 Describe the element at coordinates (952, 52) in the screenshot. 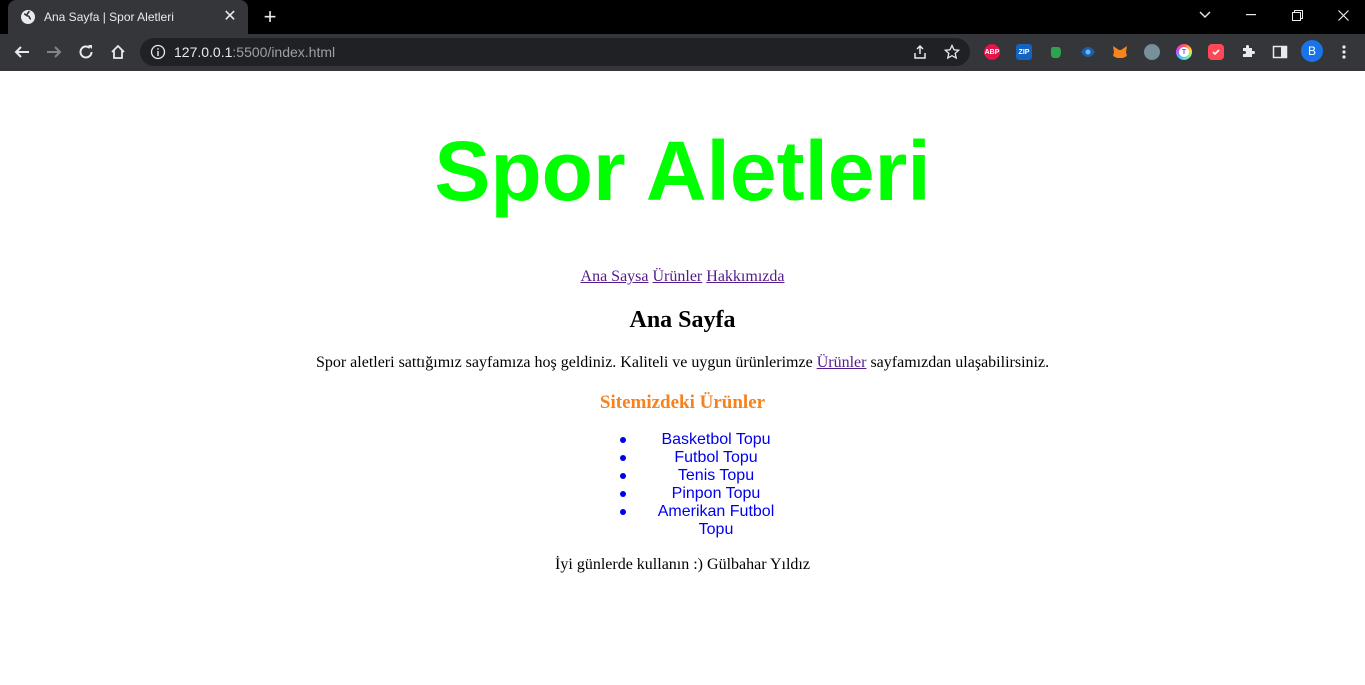

I see `bookmark-star-icon` at that location.